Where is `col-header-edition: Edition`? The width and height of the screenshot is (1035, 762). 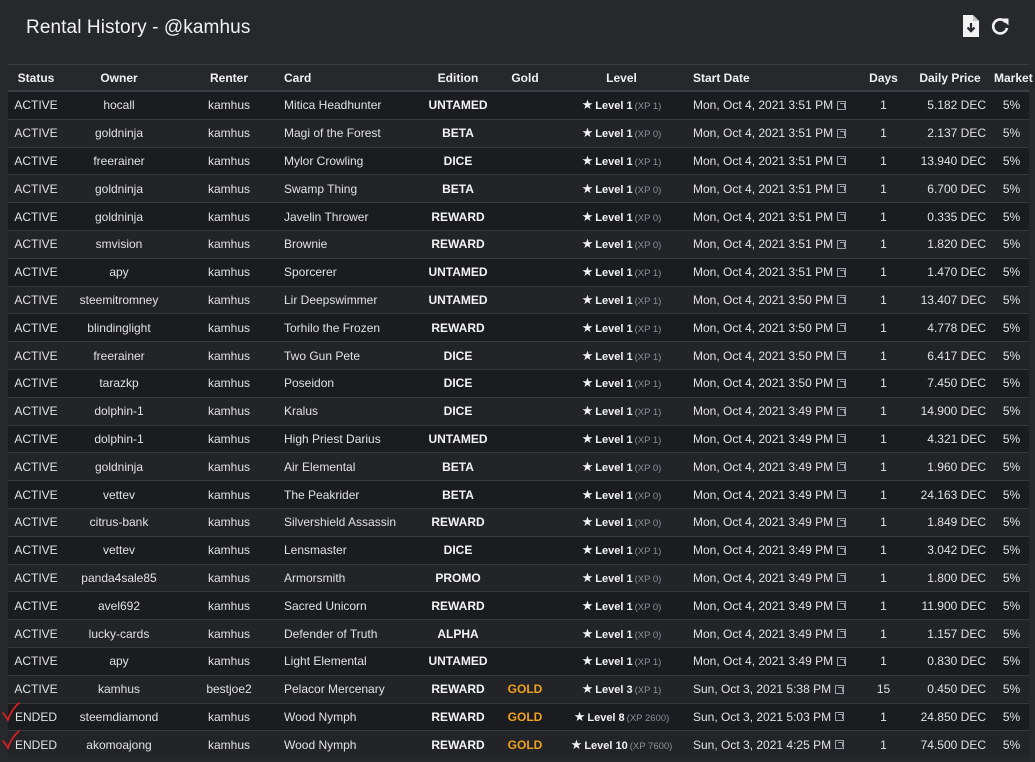
col-header-edition: Edition is located at coordinates (458, 78).